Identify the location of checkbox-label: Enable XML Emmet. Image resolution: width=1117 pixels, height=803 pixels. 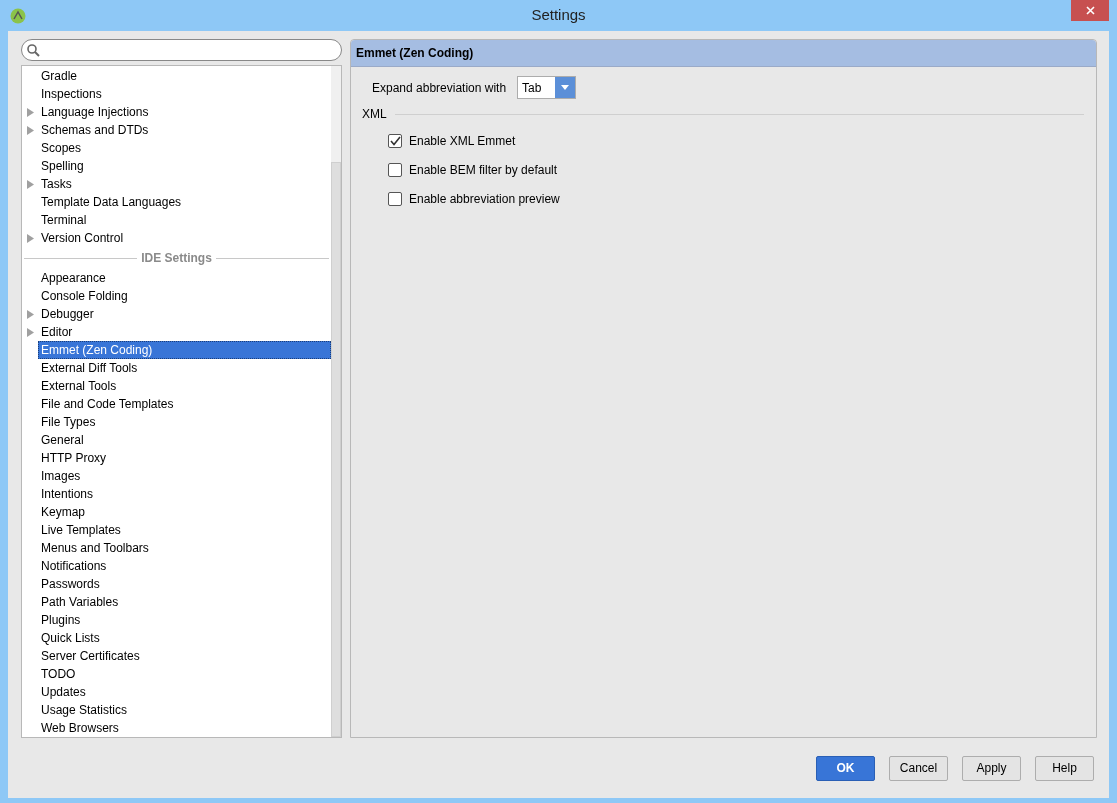
(462, 141).